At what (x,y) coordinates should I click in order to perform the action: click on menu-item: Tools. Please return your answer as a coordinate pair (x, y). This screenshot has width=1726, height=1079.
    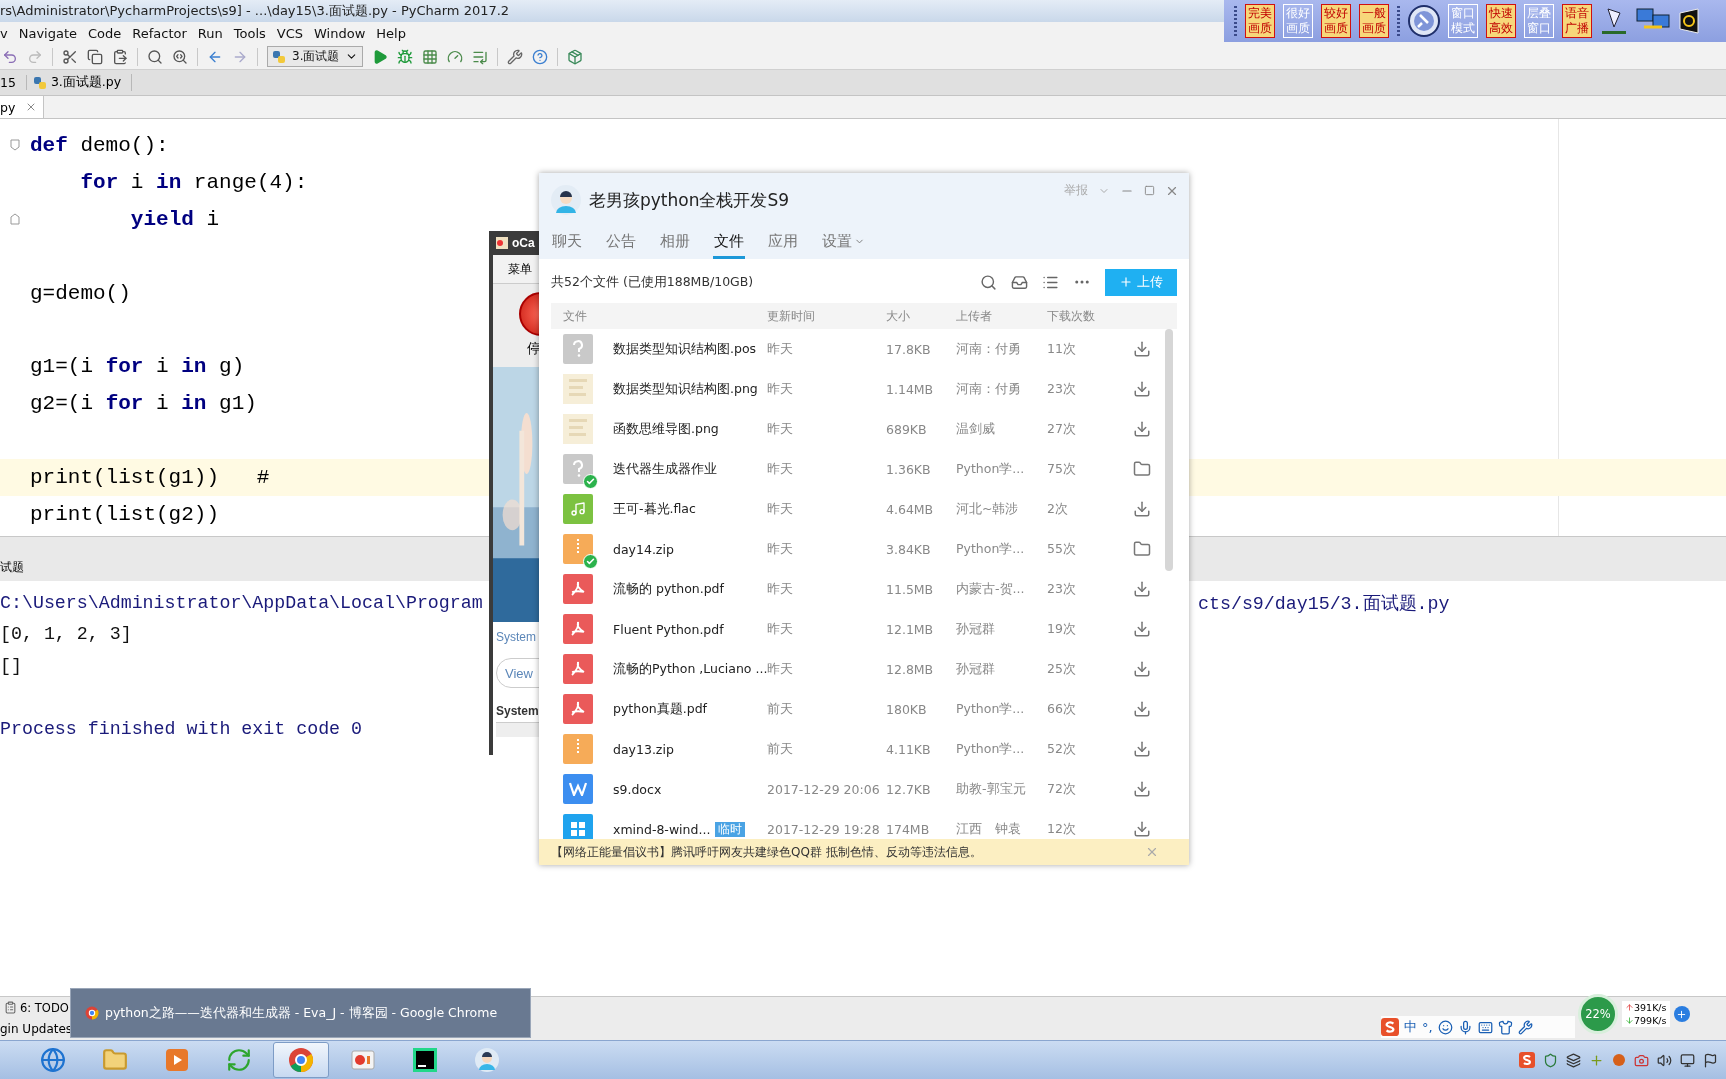
    Looking at the image, I should click on (249, 33).